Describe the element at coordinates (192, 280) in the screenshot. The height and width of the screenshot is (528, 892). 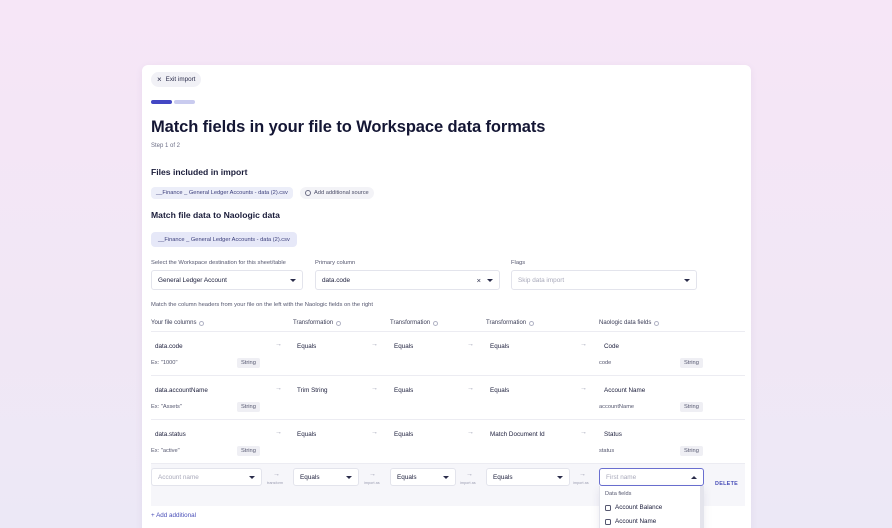
I see `destination-value: General Ledger Account` at that location.